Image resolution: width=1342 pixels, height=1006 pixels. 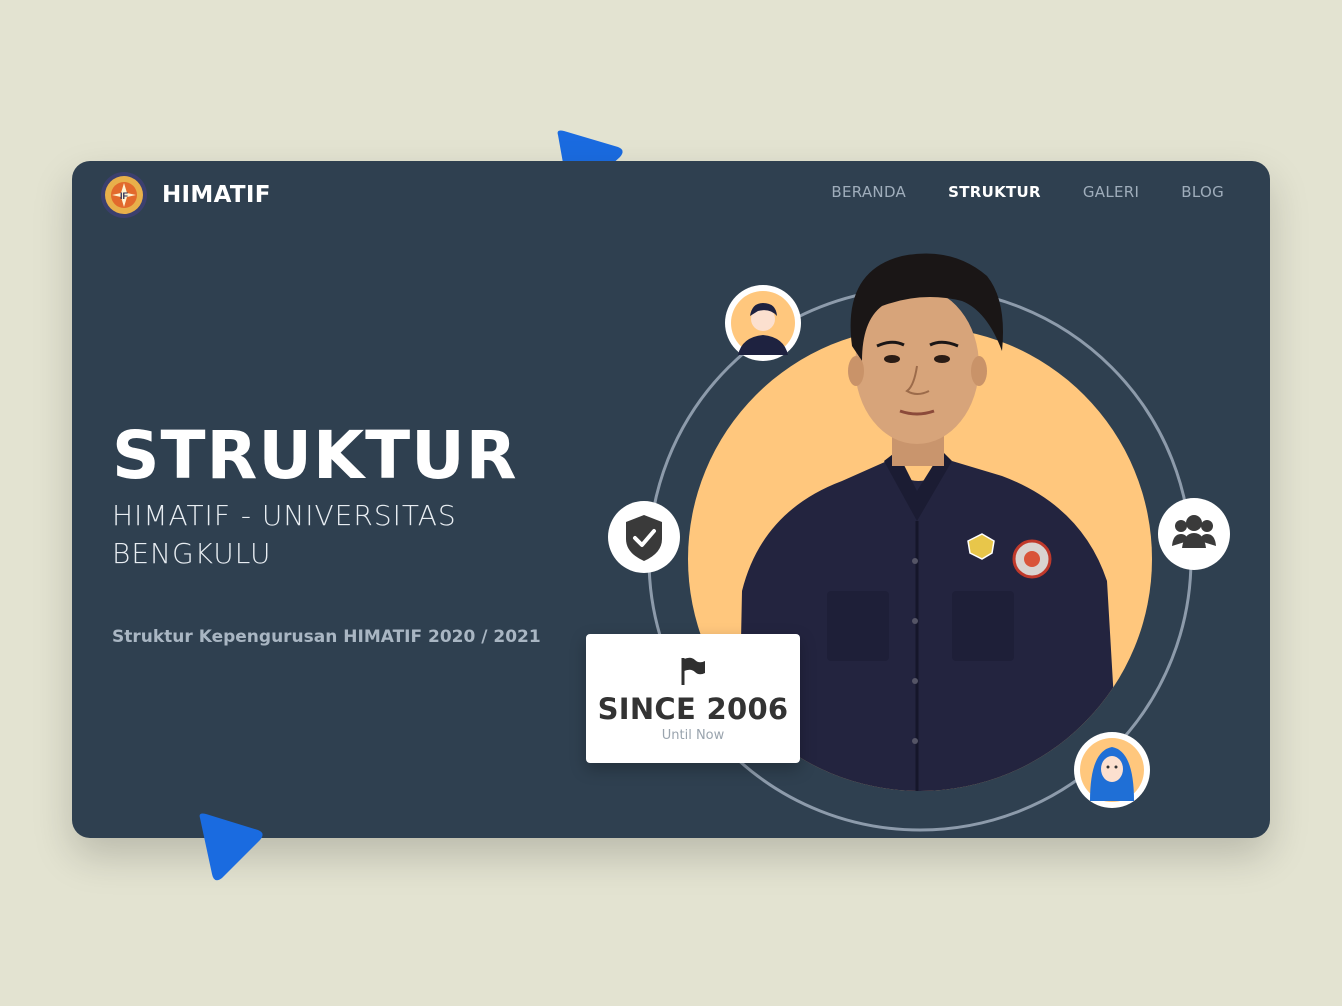 I want to click on since-subtitle: Until Now, so click(x=693, y=735).